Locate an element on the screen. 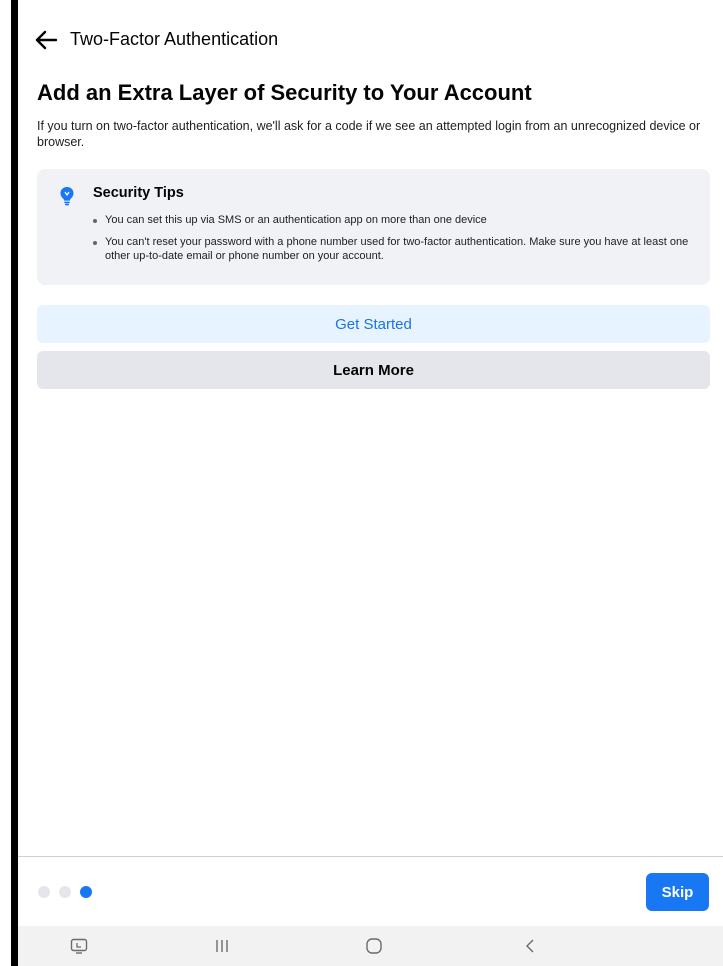  lightbulb-icon is located at coordinates (67, 196).